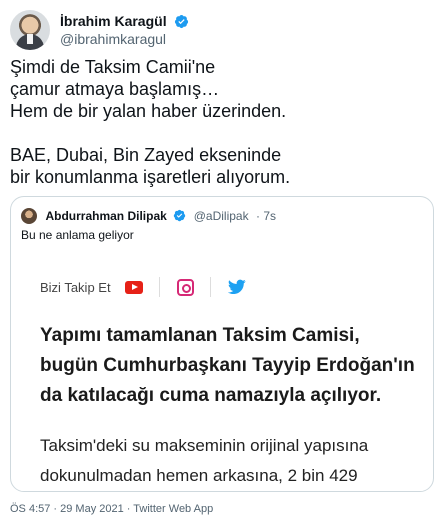 The image size is (444, 532). Describe the element at coordinates (124, 39) in the screenshot. I see `author-handle: @ibrahimkaragul` at that location.